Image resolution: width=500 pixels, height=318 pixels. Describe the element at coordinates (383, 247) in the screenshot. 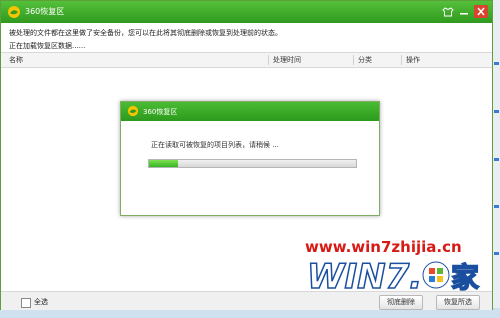

I see `watermark-url: www.win7zhijia.cn` at that location.